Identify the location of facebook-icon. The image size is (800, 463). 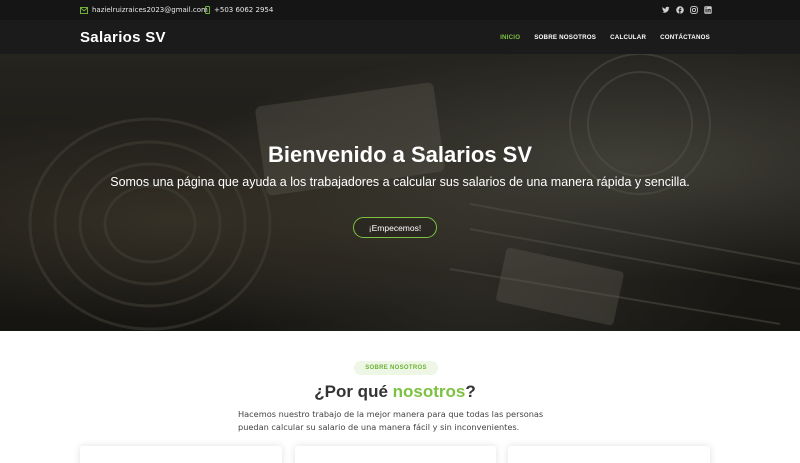
(680, 10).